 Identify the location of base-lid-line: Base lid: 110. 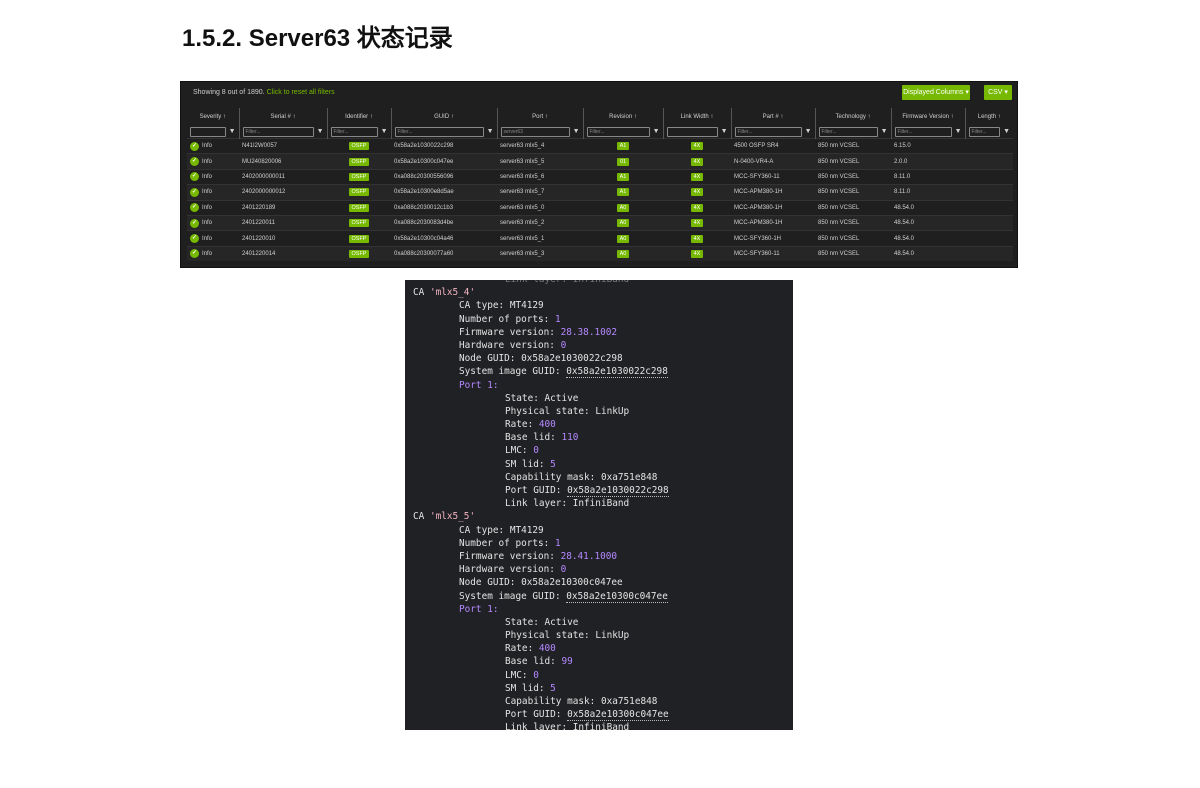
(537, 437).